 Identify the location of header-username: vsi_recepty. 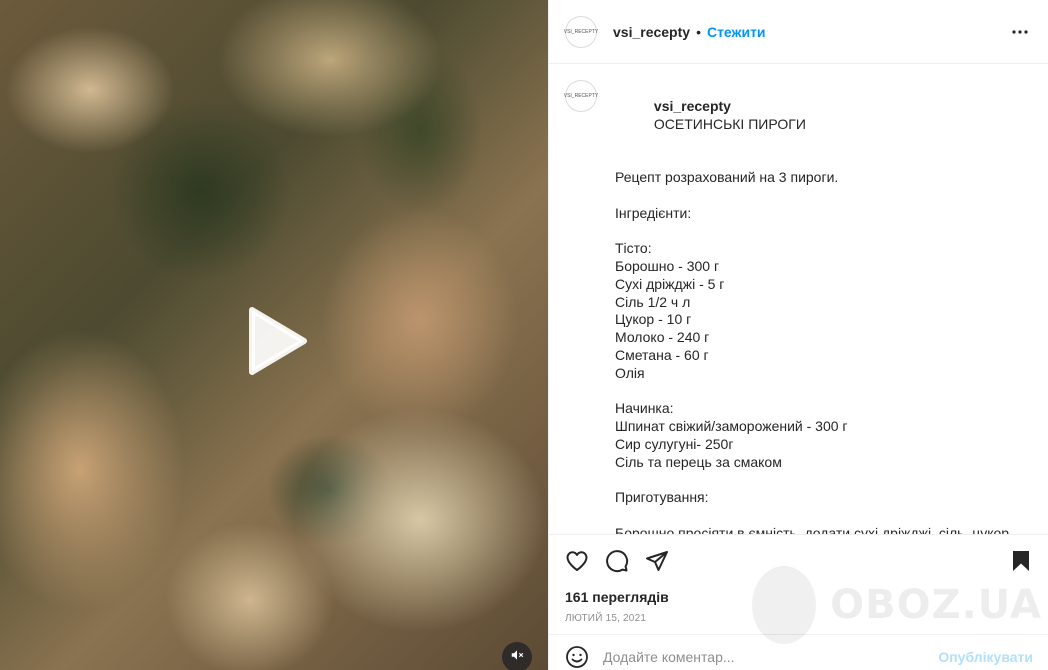
(651, 32).